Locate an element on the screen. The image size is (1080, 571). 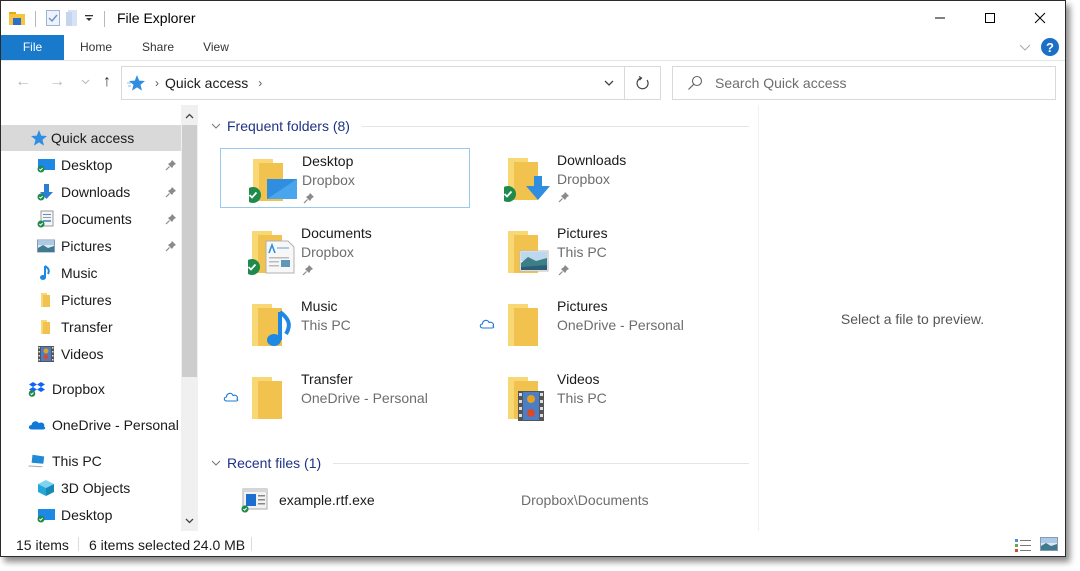
scroll-down-button is located at coordinates (189, 520).